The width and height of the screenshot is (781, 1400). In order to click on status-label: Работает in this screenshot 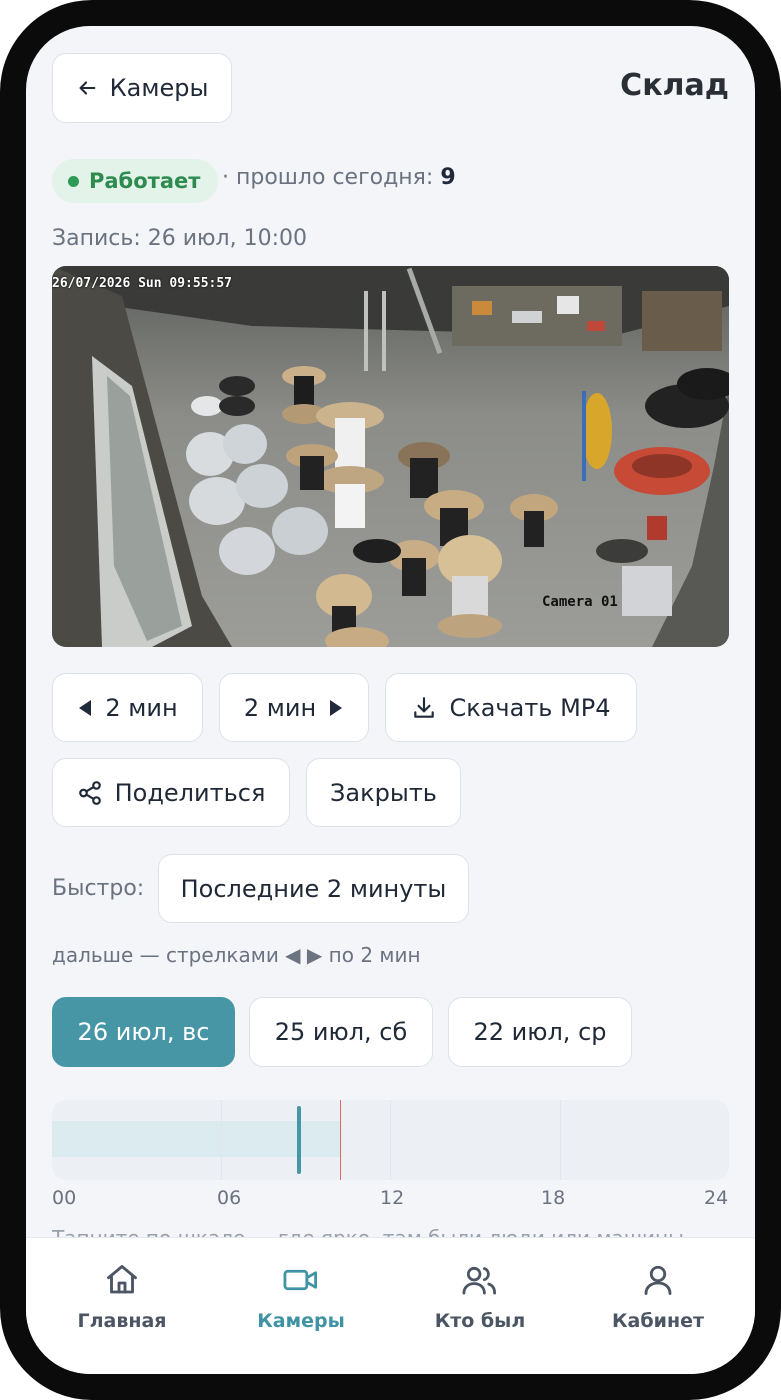, I will do `click(145, 181)`.